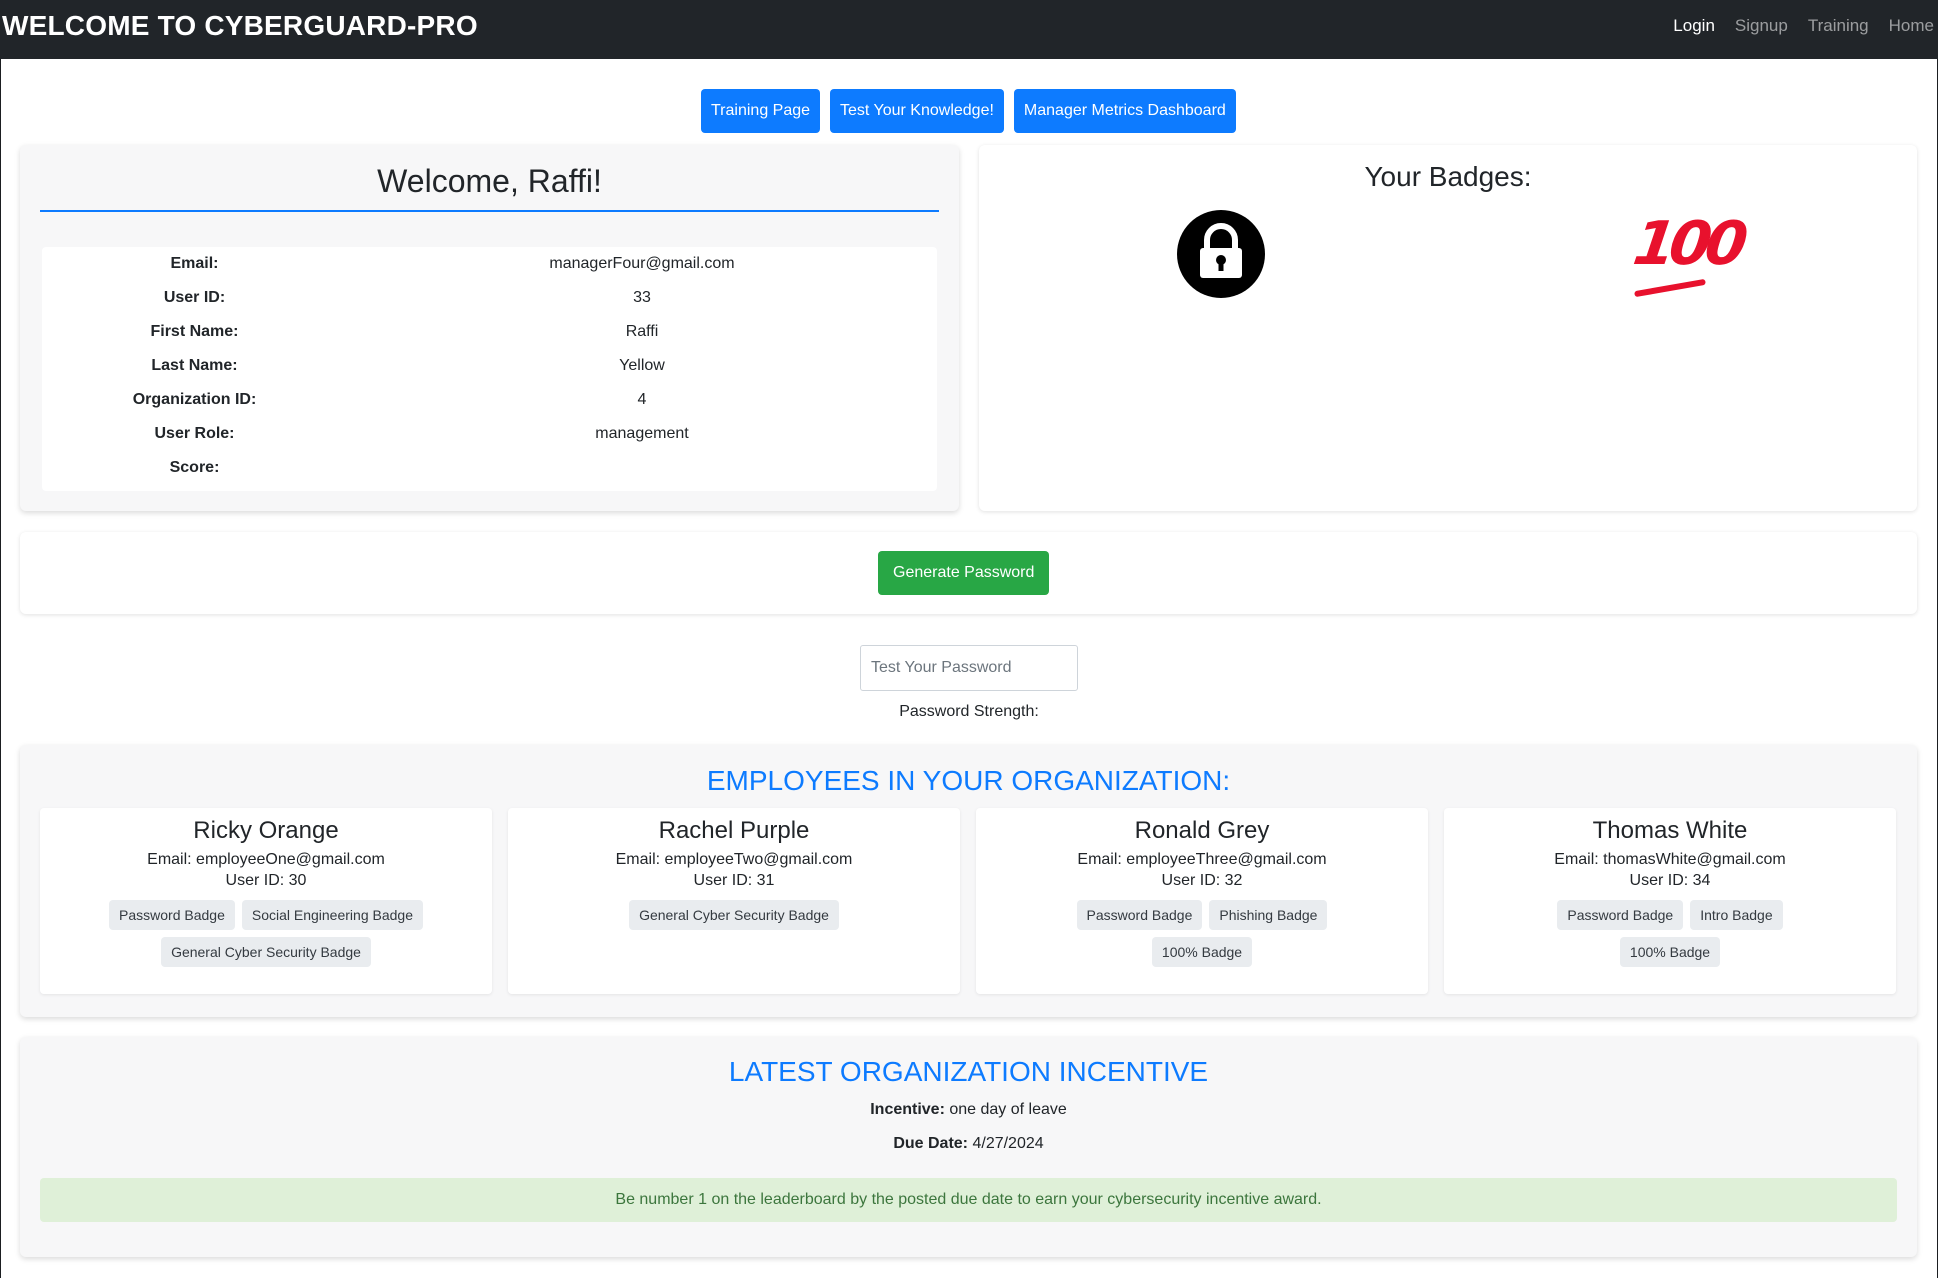 The image size is (1938, 1278). What do you see at coordinates (1670, 288) in the screenshot?
I see `hundred-points-underline` at bounding box center [1670, 288].